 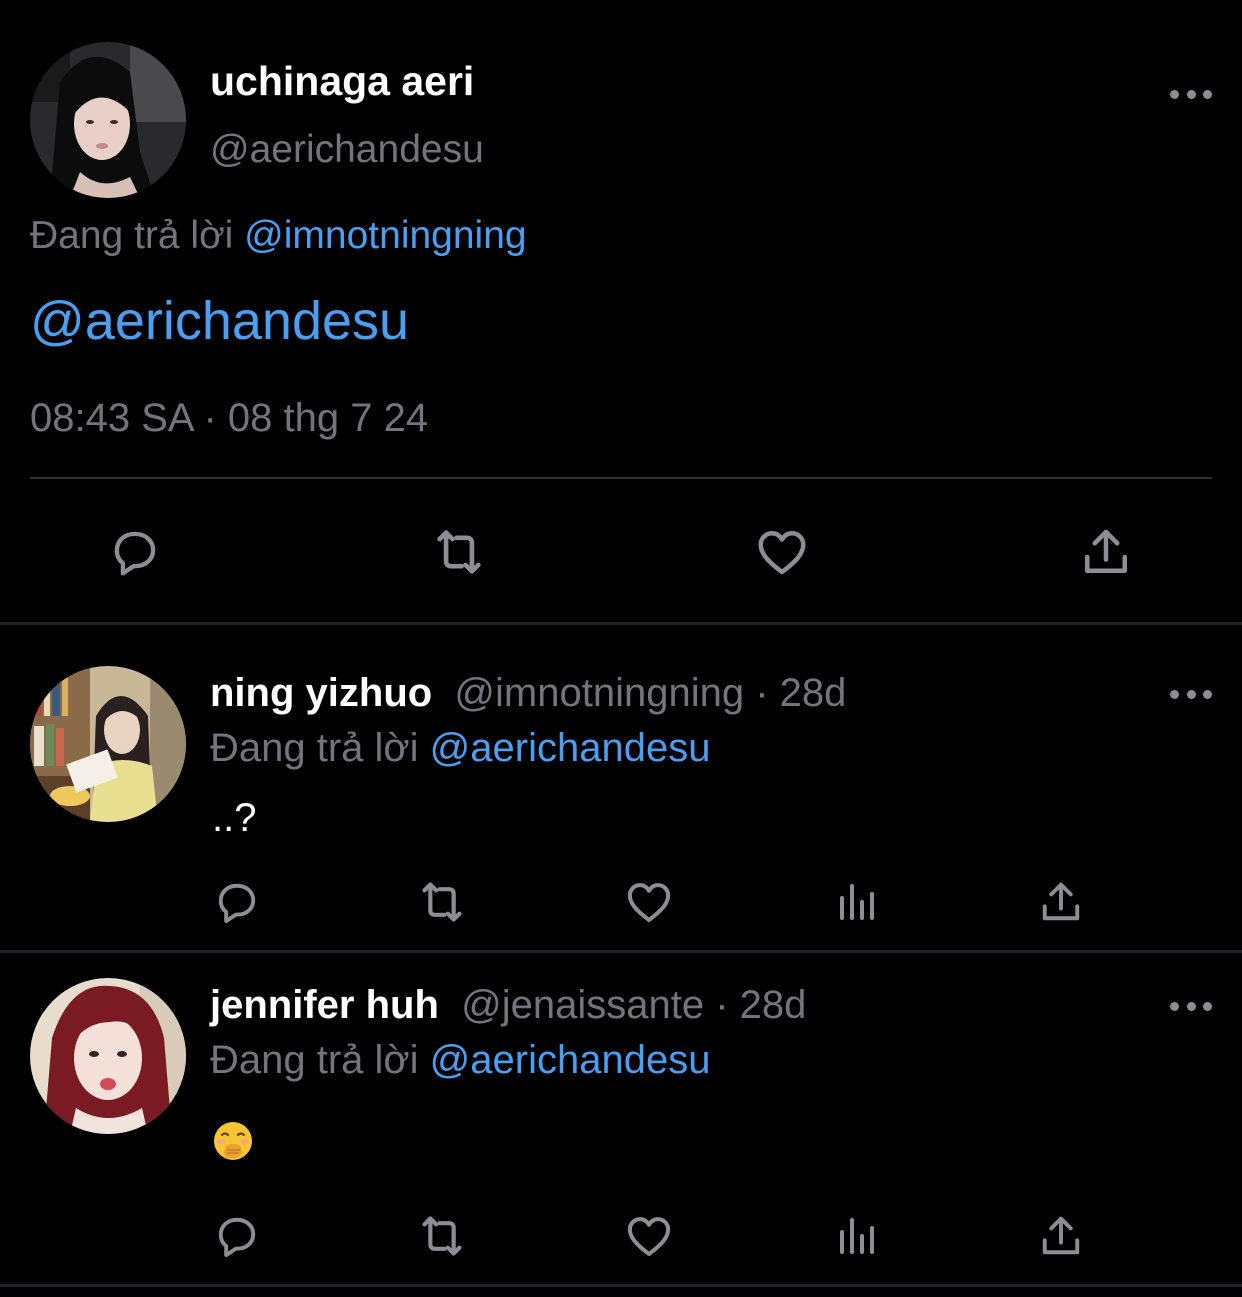 What do you see at coordinates (385, 235) in the screenshot?
I see `replying-to-mention: @imnotningning` at bounding box center [385, 235].